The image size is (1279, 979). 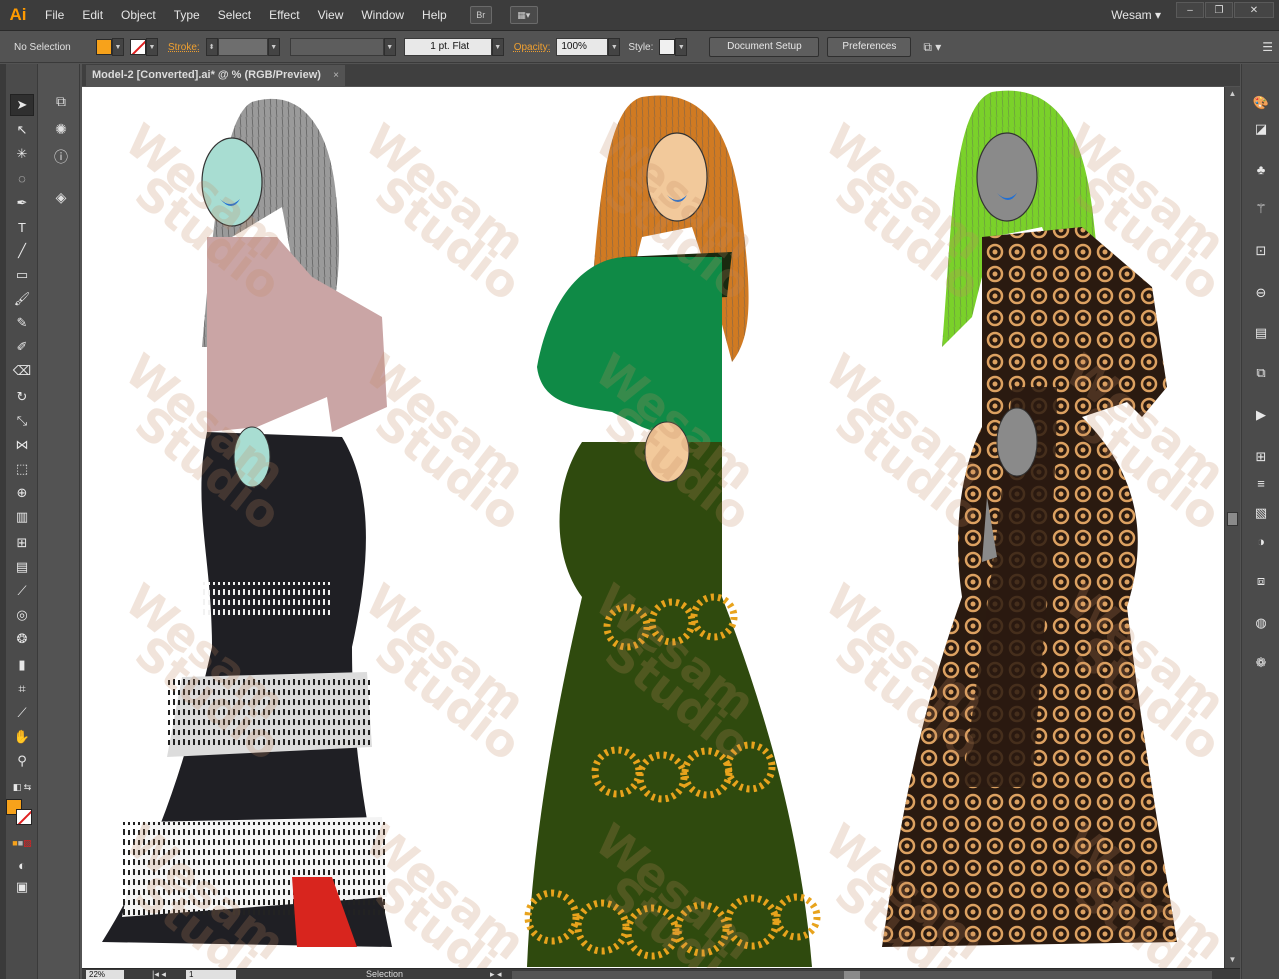 I want to click on layers-panel-icon: ⧉, so click(x=1261, y=373).